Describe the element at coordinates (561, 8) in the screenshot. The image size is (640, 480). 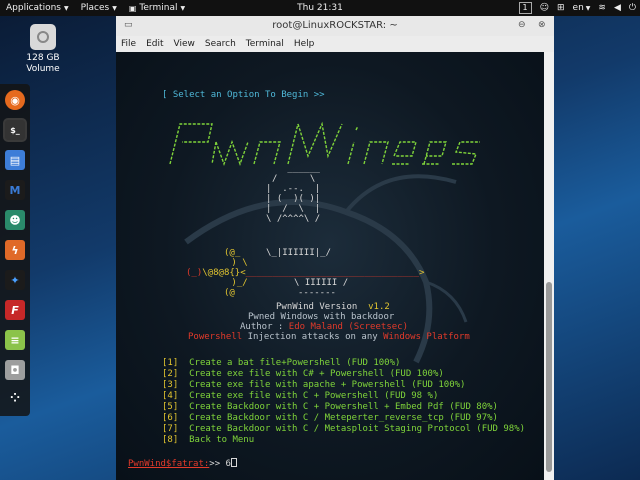
I see `network-manager-icon: ⊞` at that location.